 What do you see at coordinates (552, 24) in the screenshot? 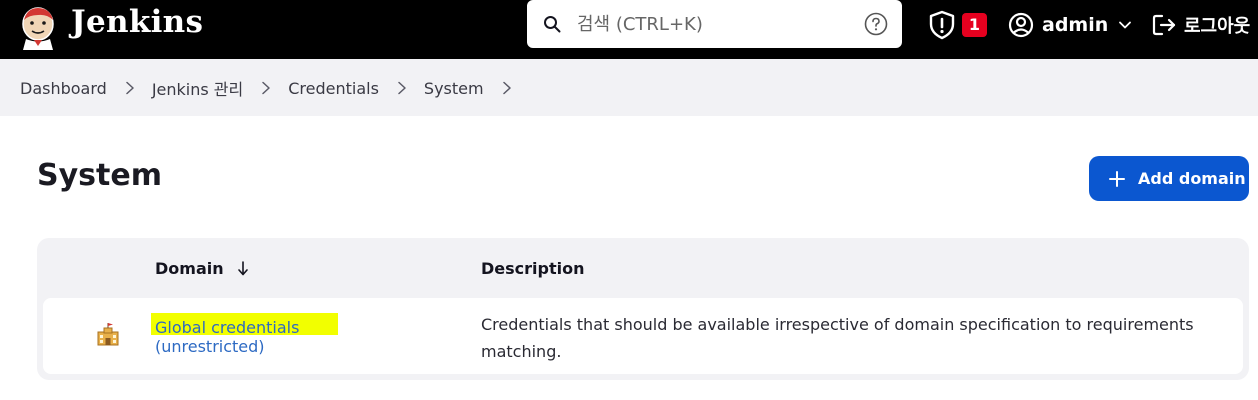
I see `search-icon` at bounding box center [552, 24].